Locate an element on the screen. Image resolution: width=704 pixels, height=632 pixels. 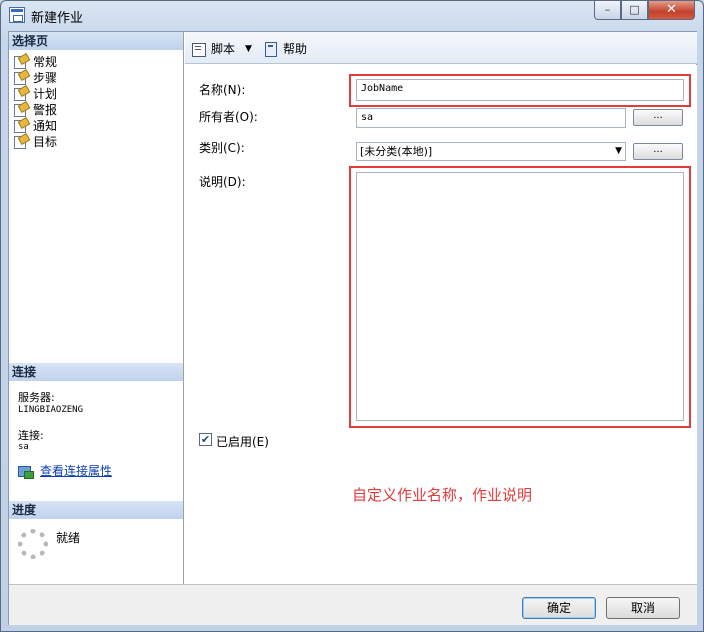
dialog-footer: 确定 取消 is located at coordinates (353, 604).